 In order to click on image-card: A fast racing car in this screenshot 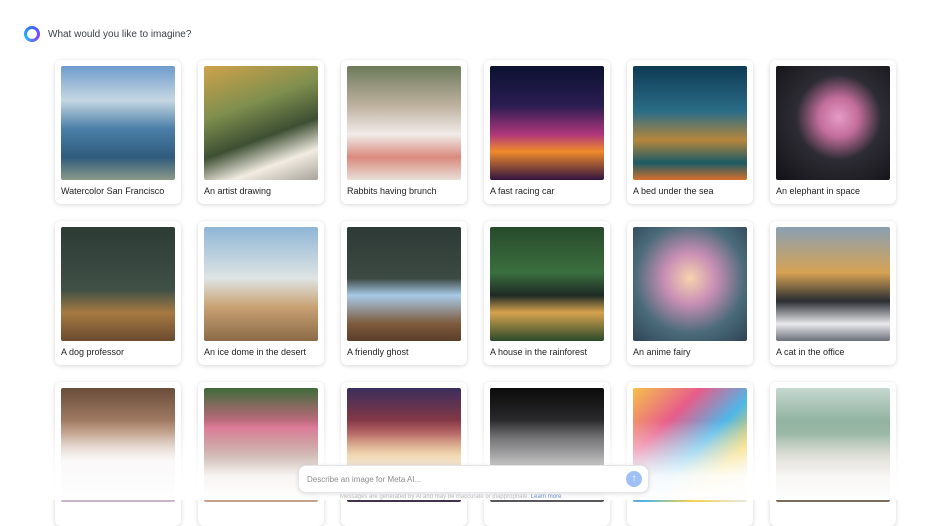, I will do `click(547, 132)`.